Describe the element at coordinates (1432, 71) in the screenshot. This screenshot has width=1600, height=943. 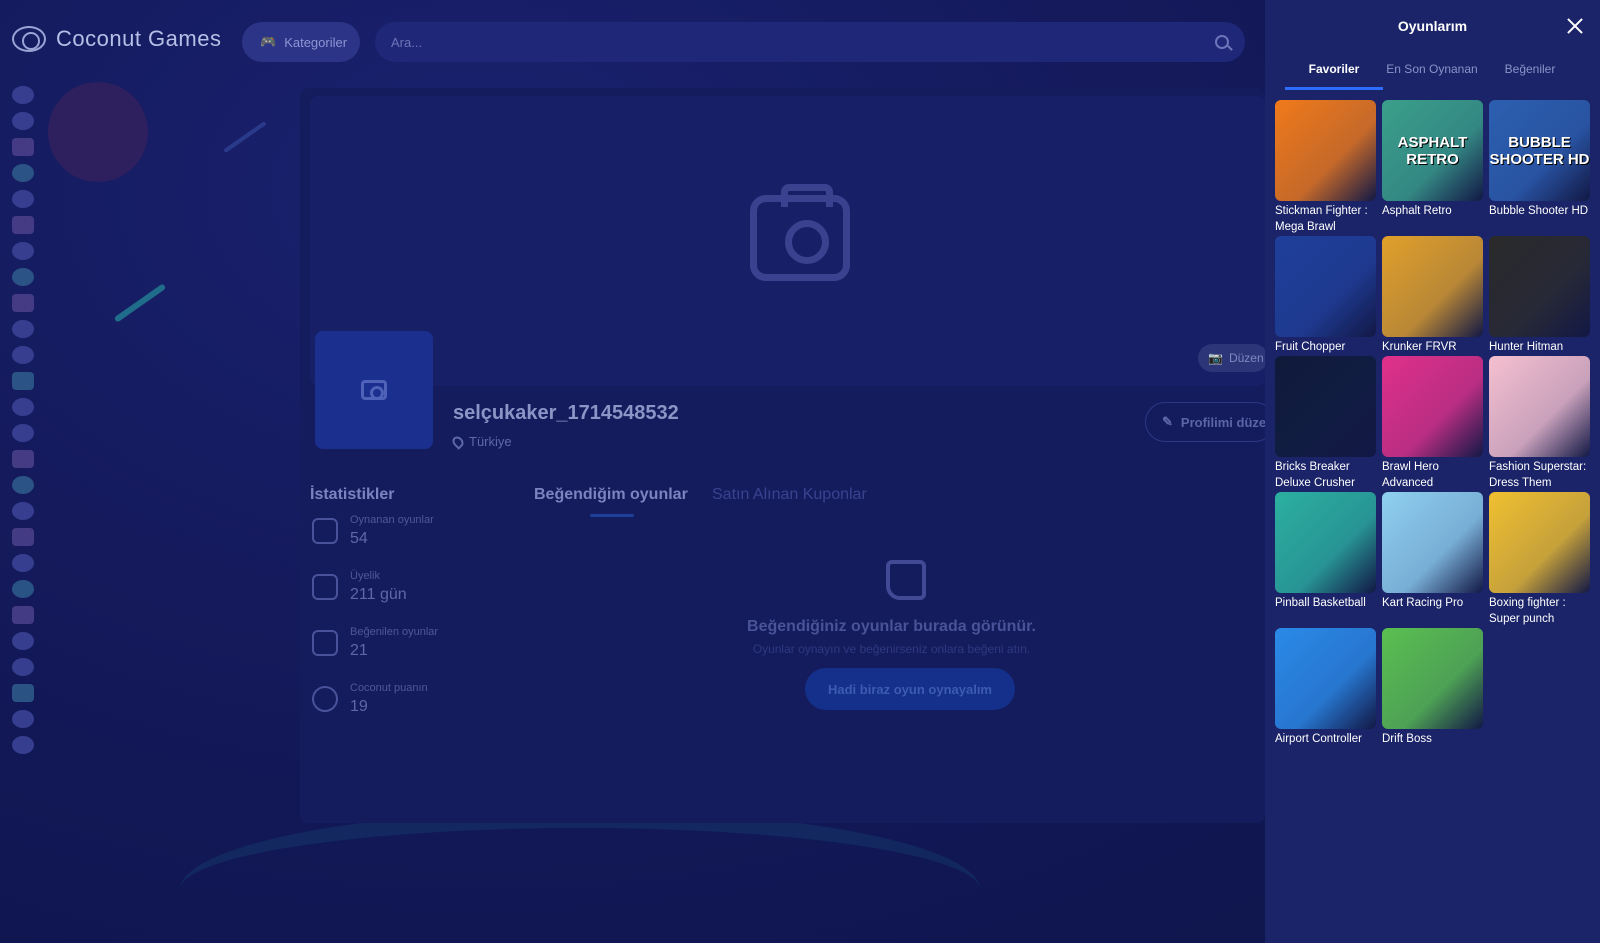
I see `tab-recently-played: En Son Oynanan` at that location.